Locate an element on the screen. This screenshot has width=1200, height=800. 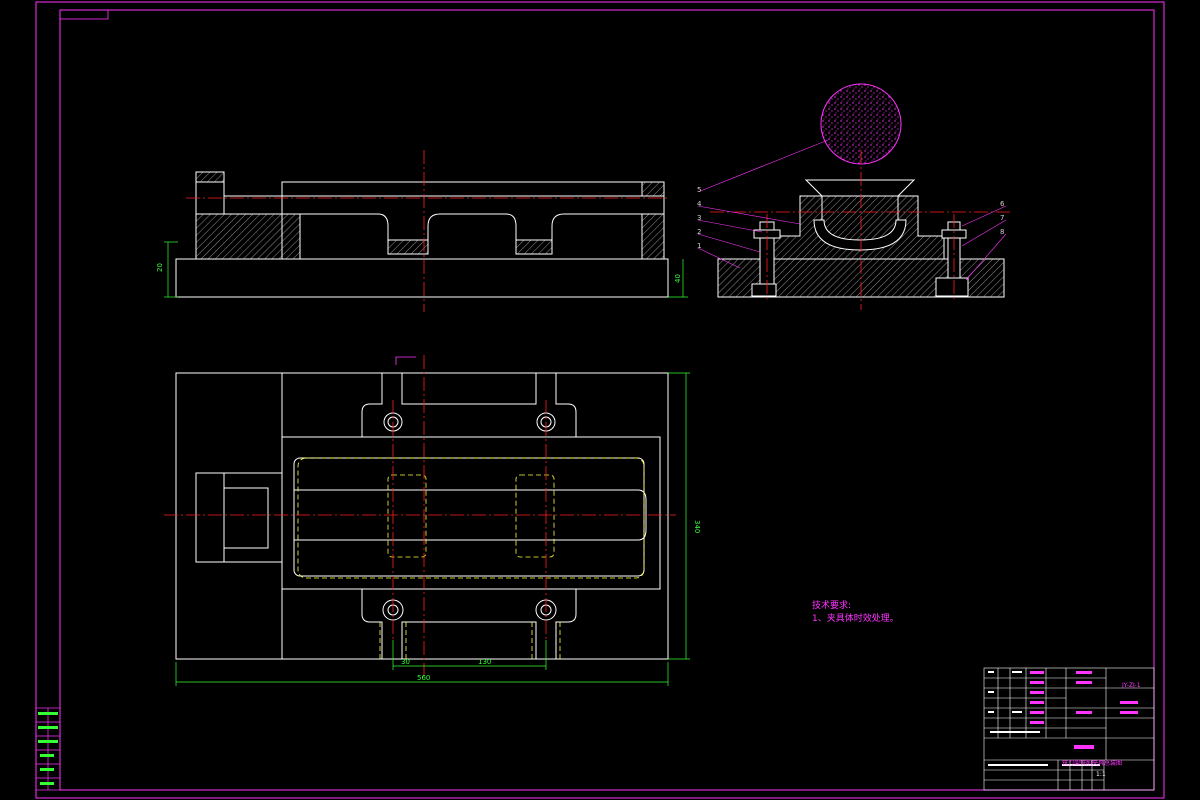
leader-label-2: 2 is located at coordinates (699, 232).